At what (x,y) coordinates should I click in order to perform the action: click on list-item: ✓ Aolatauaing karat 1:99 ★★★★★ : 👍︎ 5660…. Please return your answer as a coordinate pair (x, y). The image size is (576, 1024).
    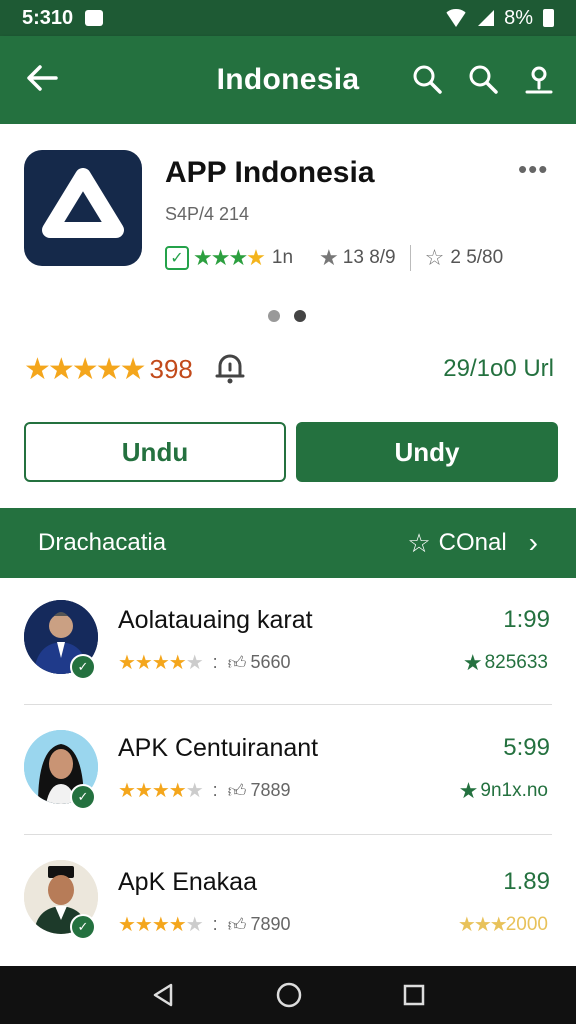
    Looking at the image, I should click on (288, 642).